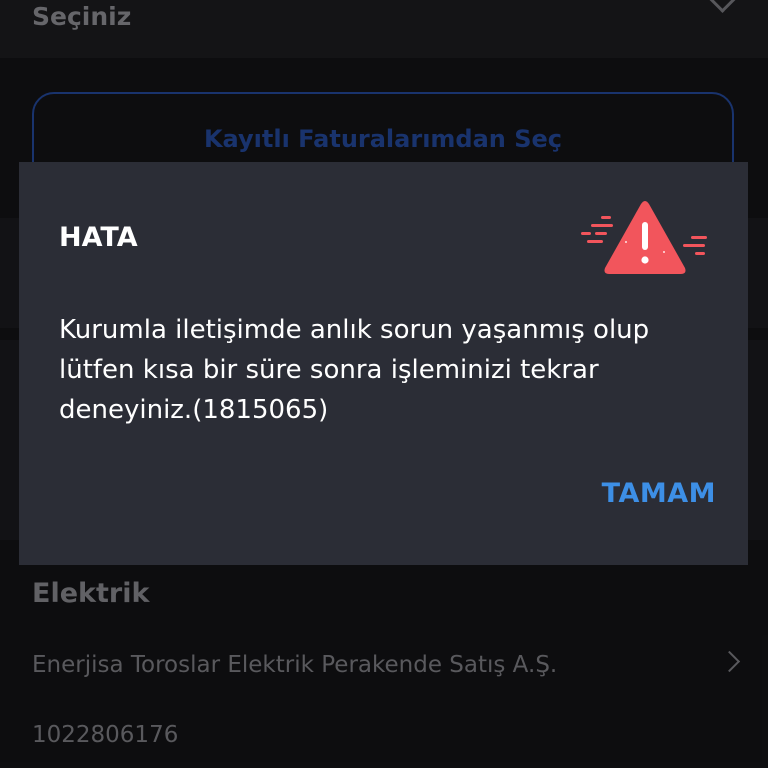  Describe the element at coordinates (659, 493) in the screenshot. I see `ok-button: TAMAM` at that location.